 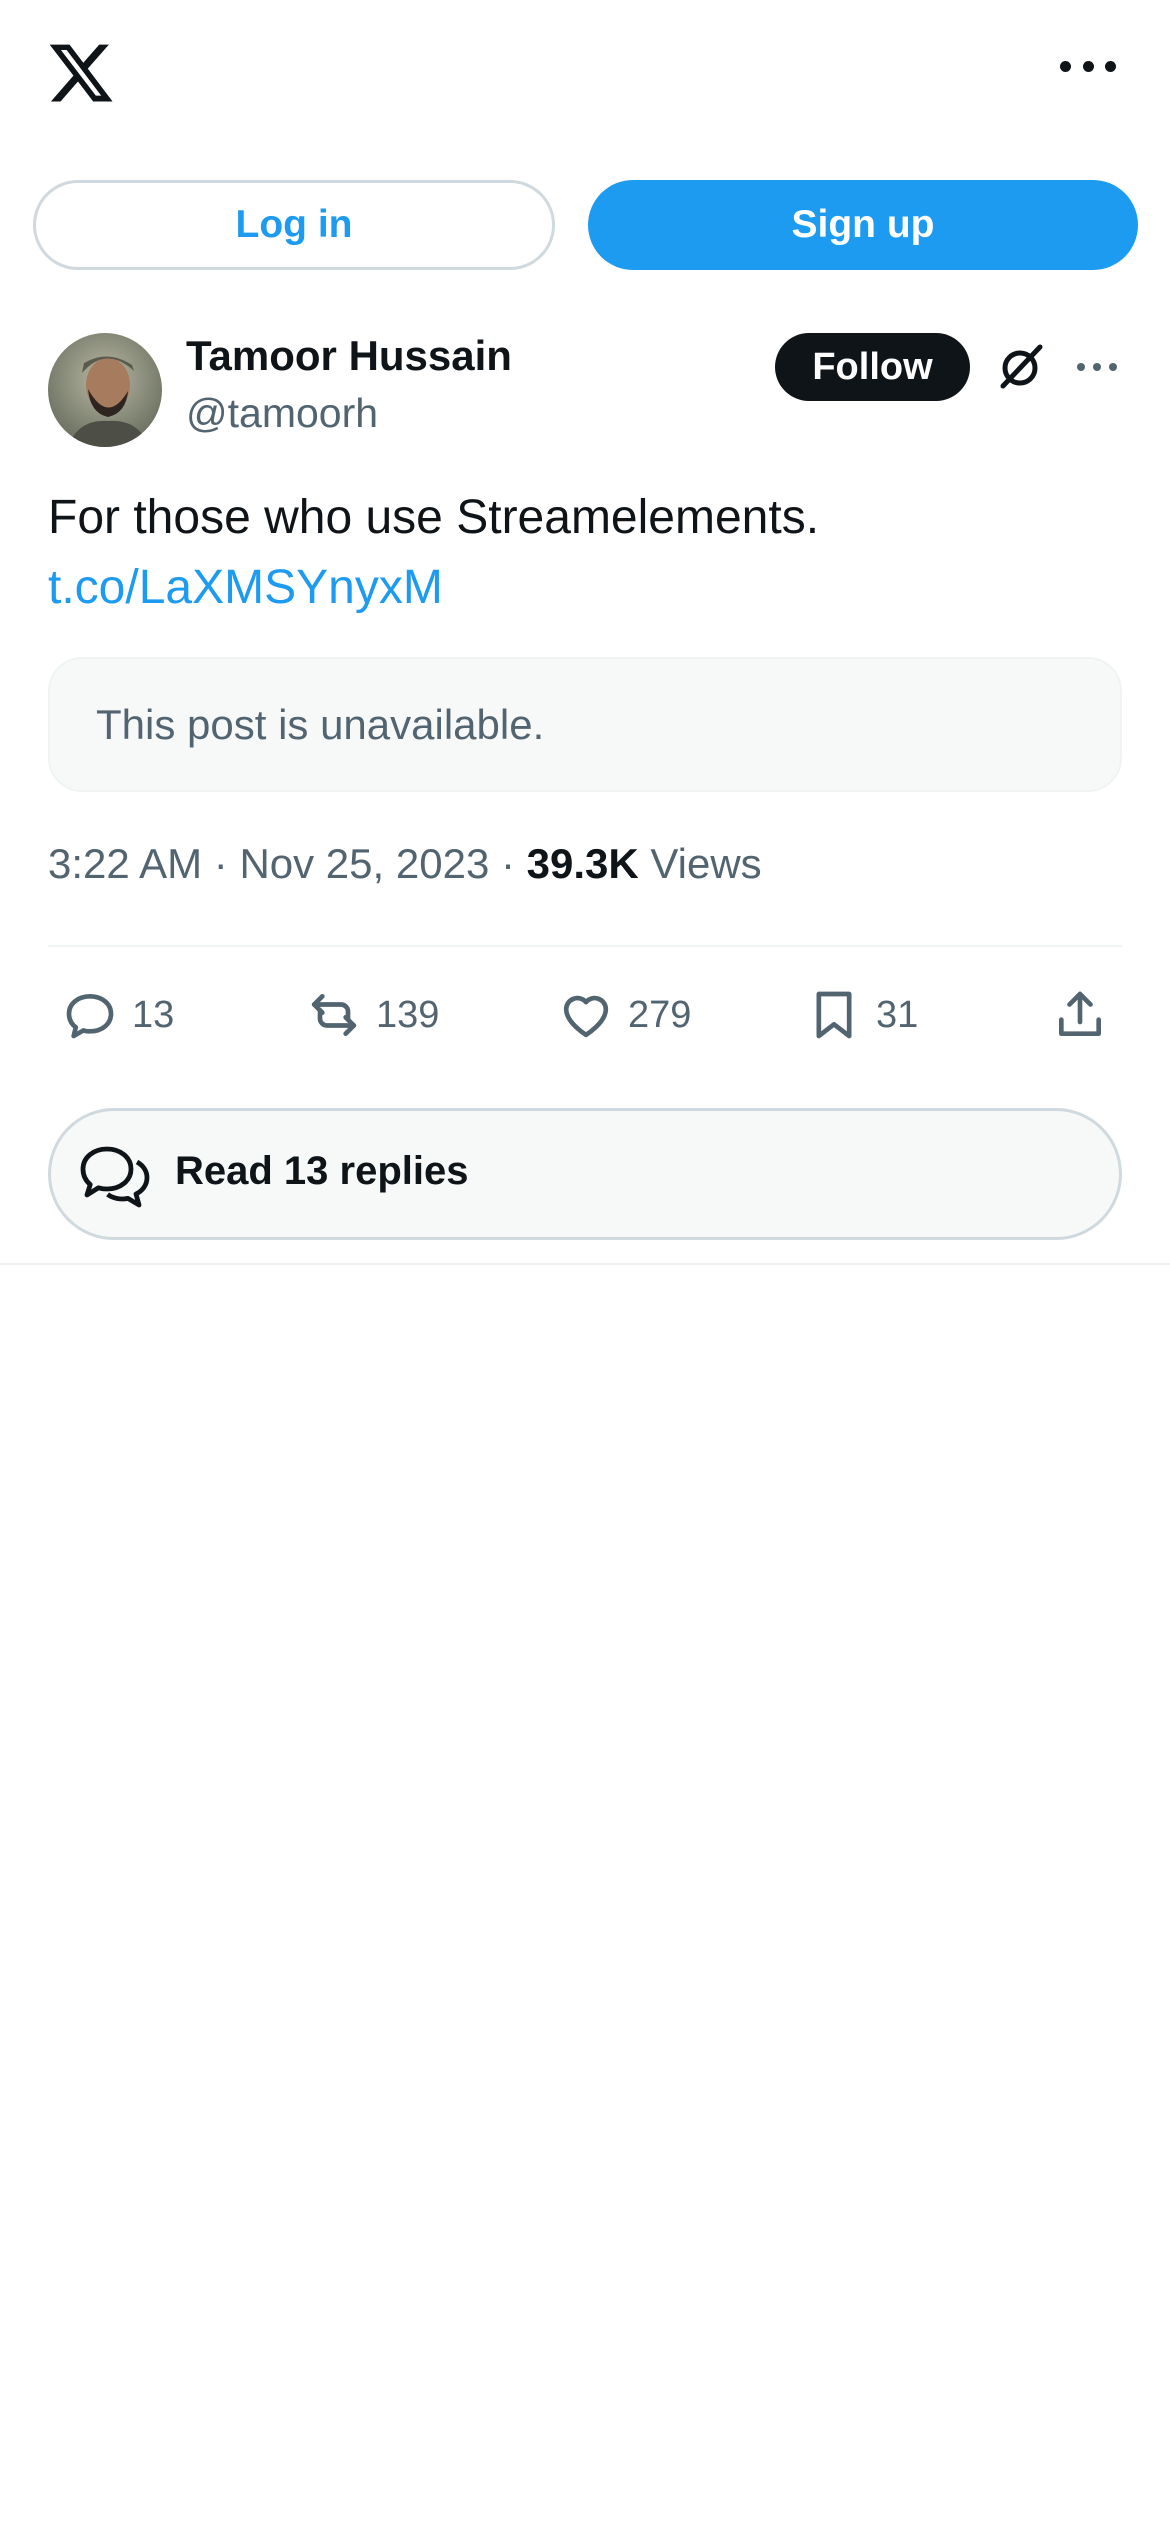 I want to click on repost-button: 139, so click(x=372, y=1015).